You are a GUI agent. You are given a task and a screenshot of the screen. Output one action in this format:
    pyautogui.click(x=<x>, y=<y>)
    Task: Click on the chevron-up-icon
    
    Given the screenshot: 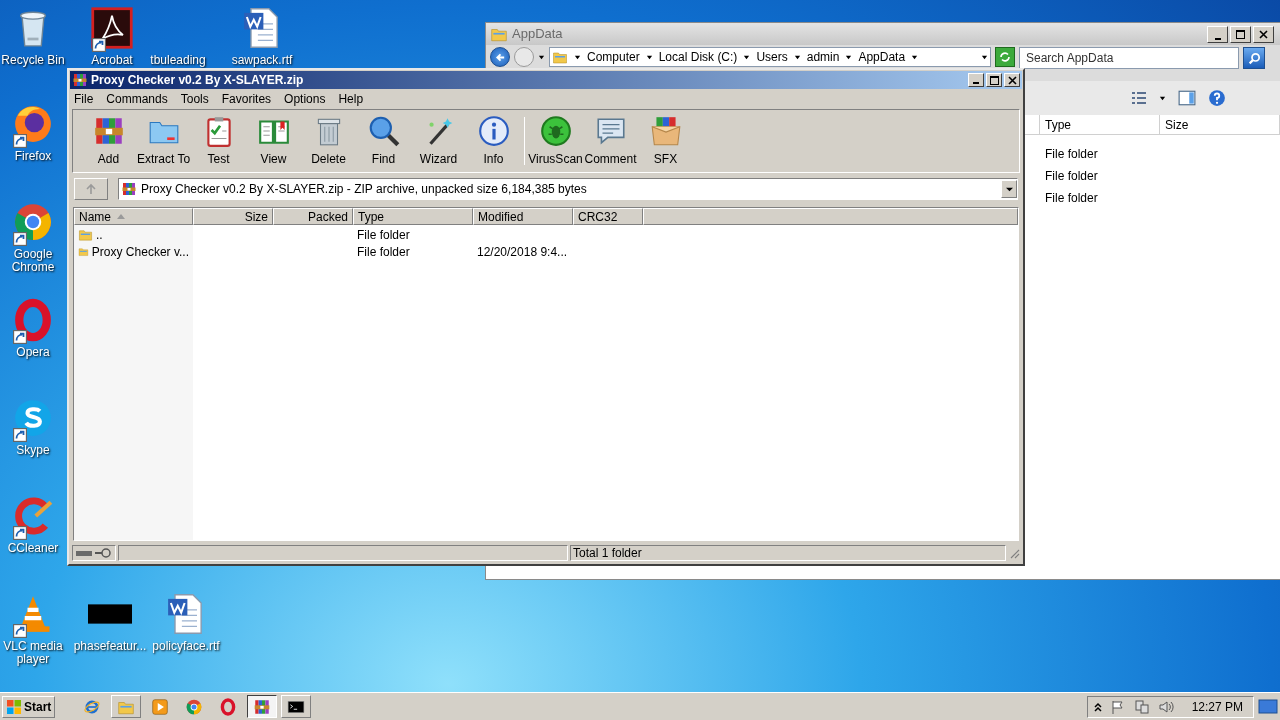 What is the action you would take?
    pyautogui.click(x=1097, y=706)
    